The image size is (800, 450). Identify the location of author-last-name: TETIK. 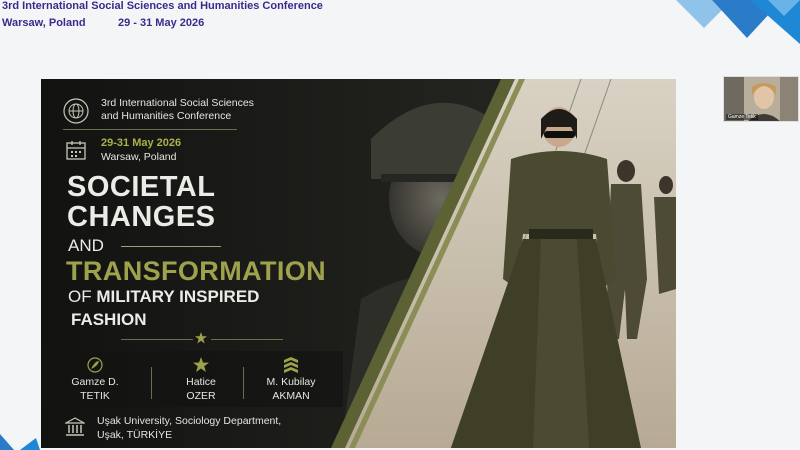
(95, 396).